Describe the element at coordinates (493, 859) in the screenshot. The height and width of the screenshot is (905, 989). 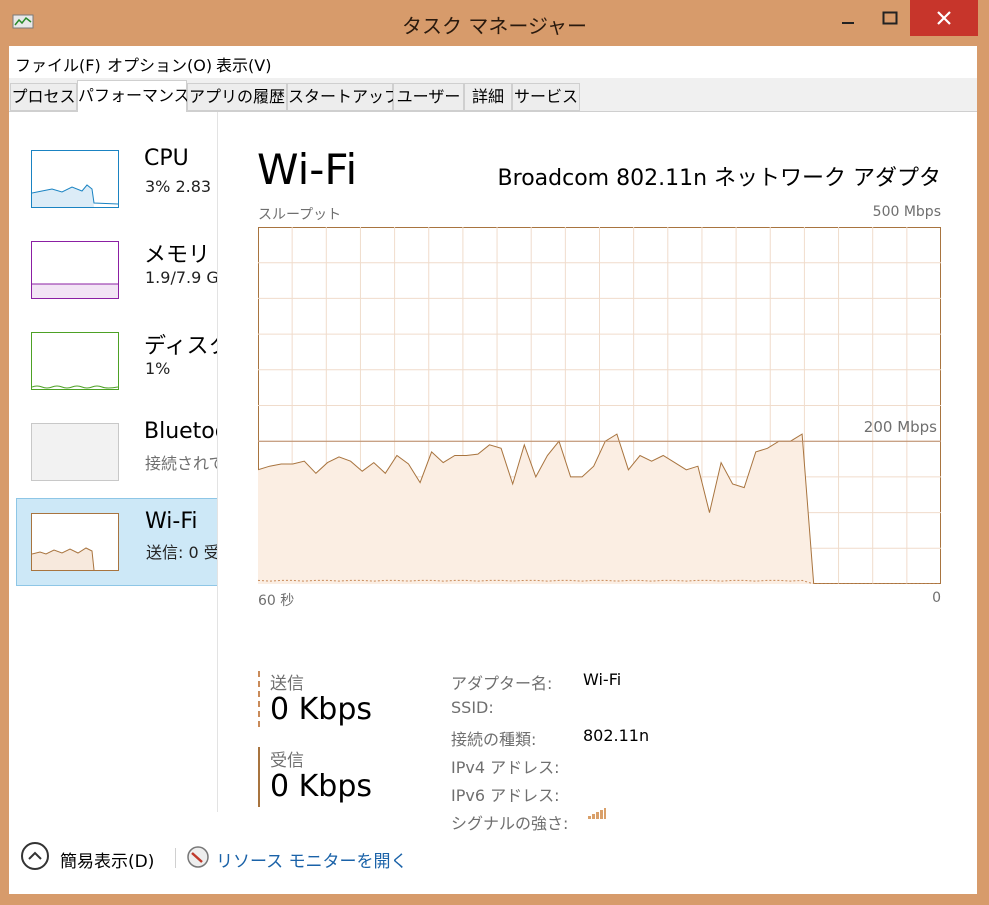
I see `footer-bar: 簡易表示(D) リソース モニターを開く` at that location.